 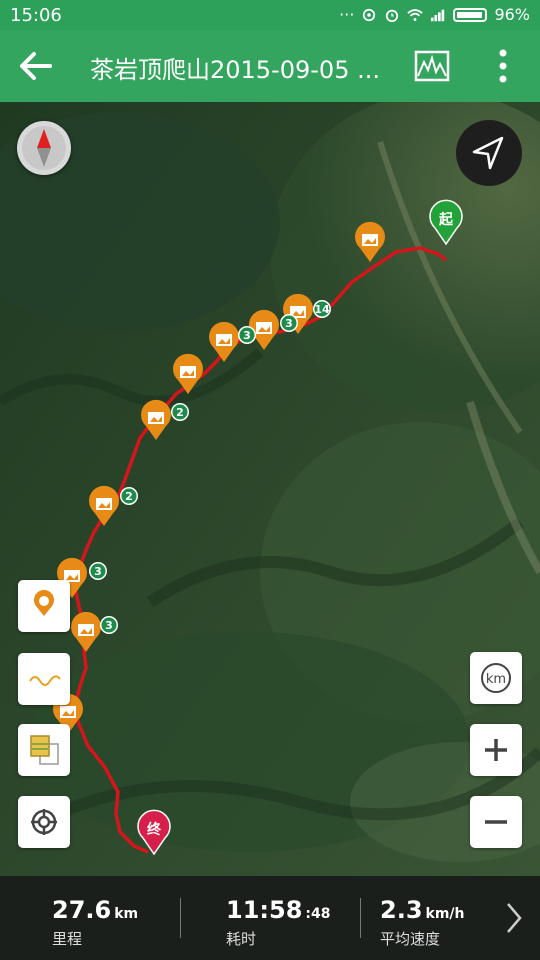 I want to click on more-dots-icon: ···, so click(x=347, y=14).